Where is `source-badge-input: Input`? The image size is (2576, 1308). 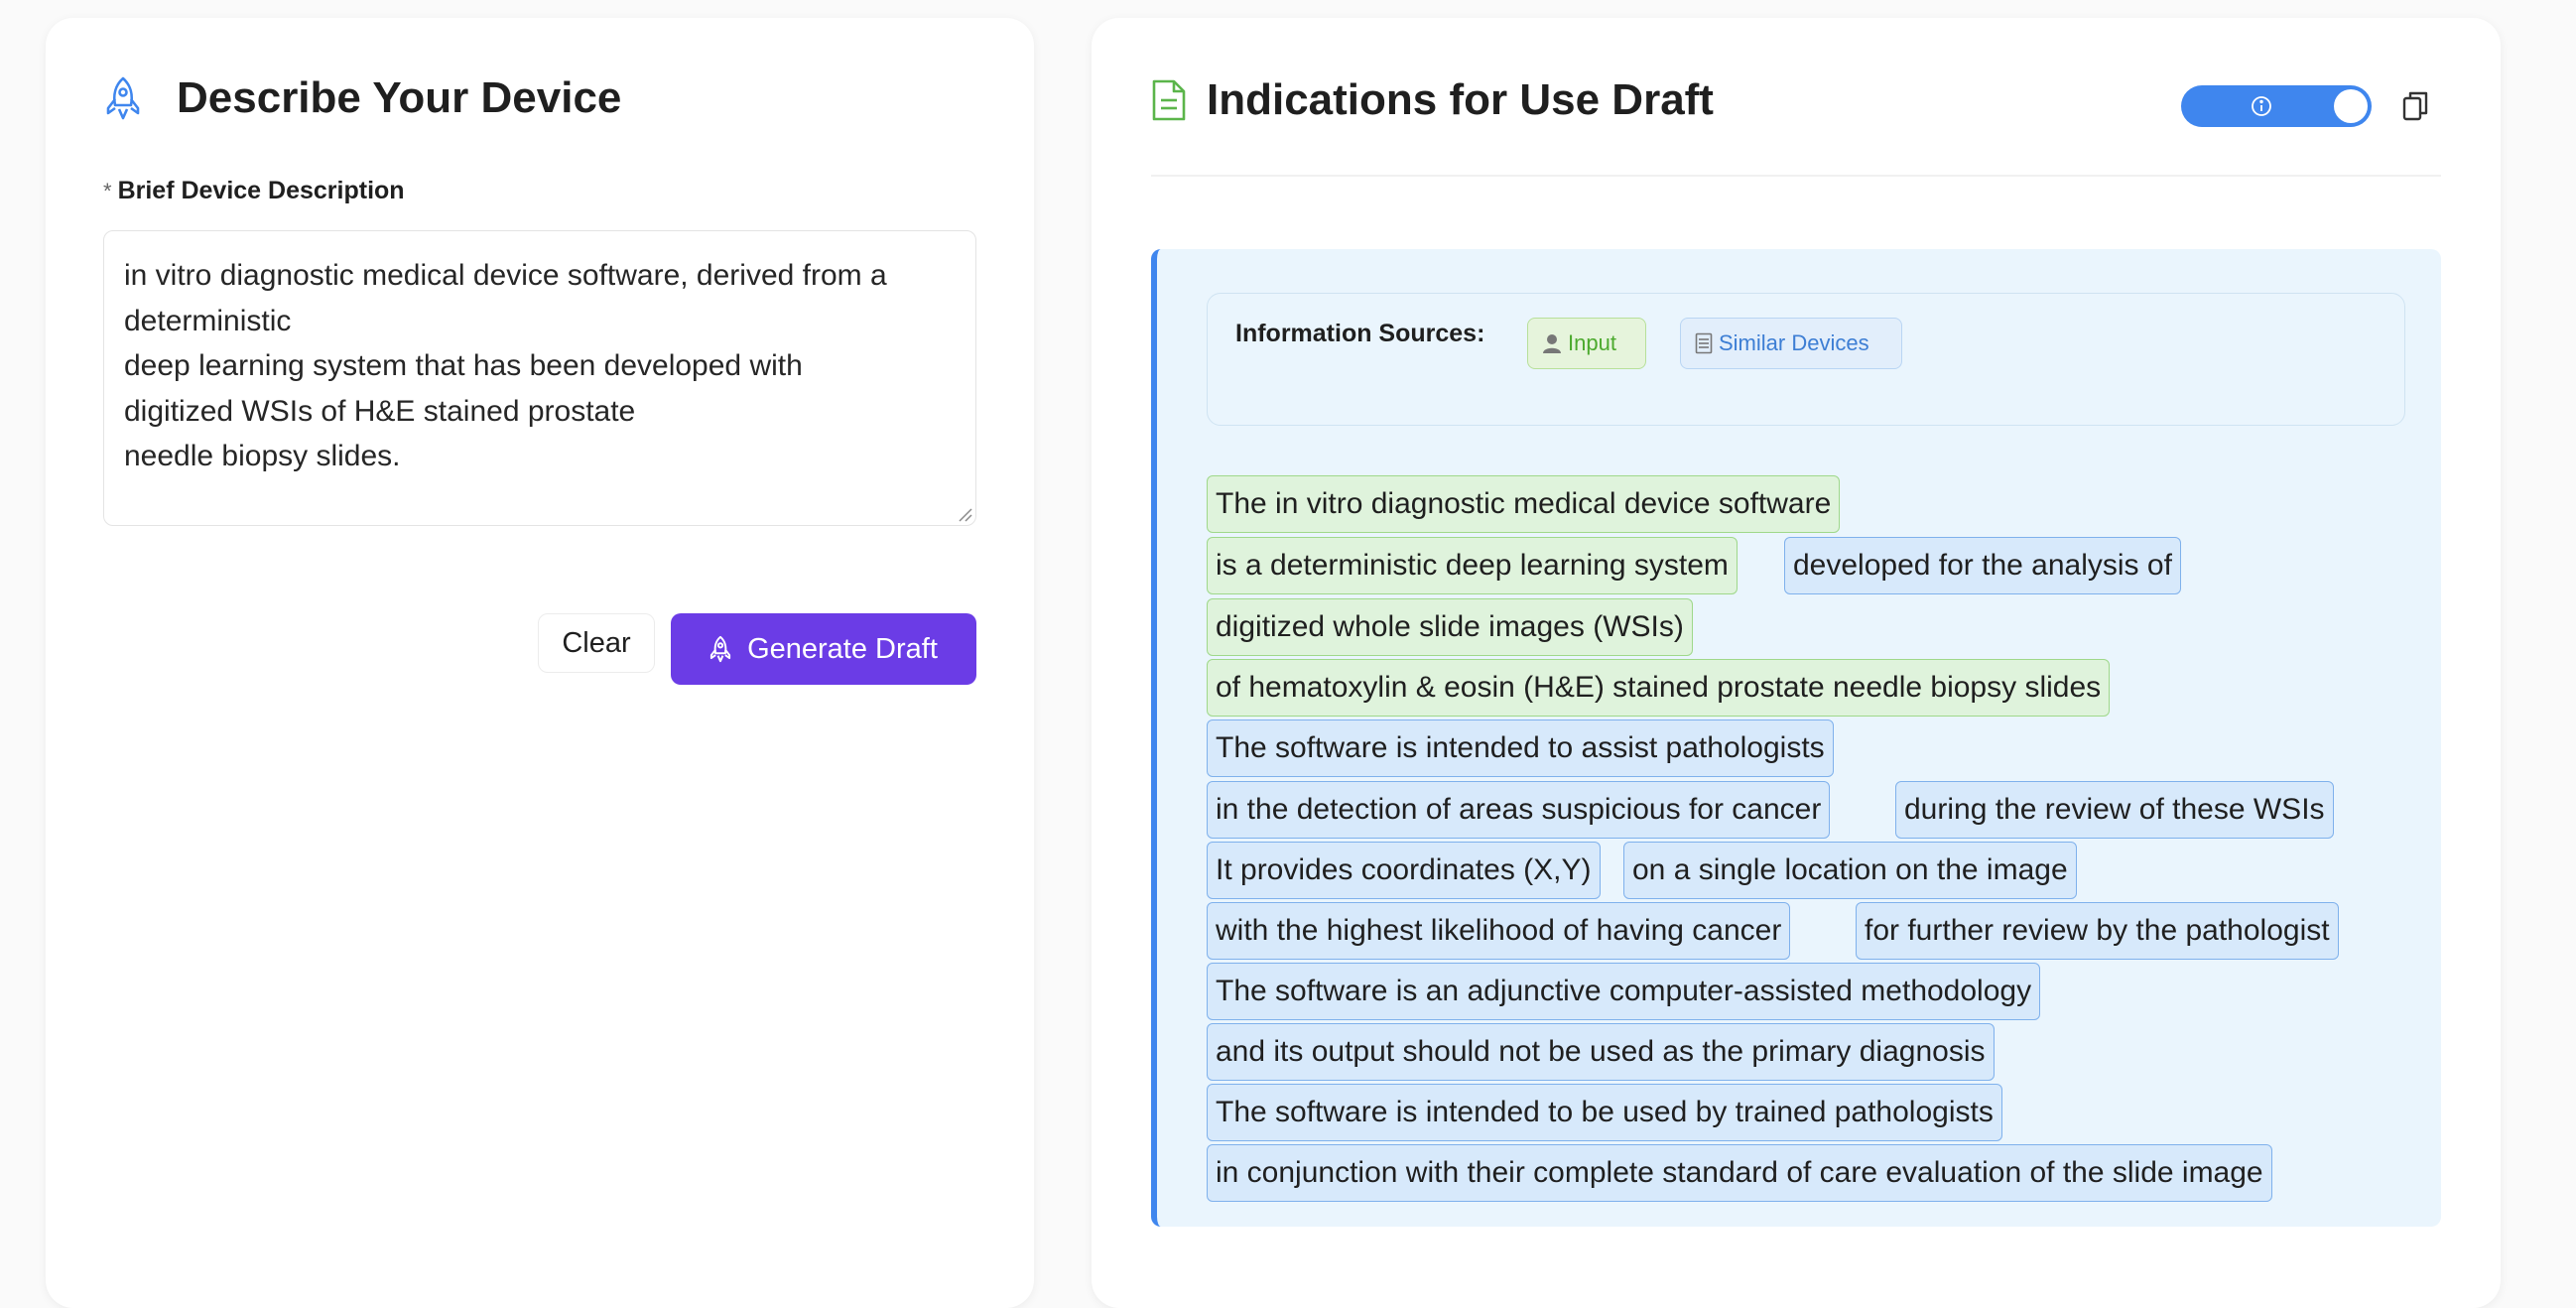
source-badge-input: Input is located at coordinates (1587, 343).